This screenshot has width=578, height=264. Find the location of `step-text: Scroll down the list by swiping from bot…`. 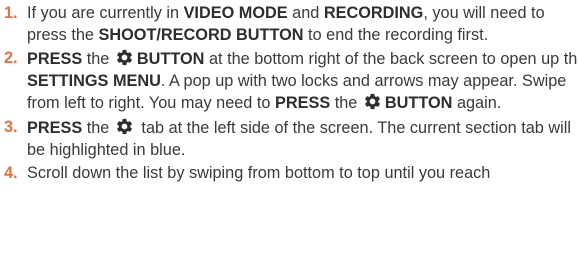

step-text: Scroll down the list by swiping from bot… is located at coordinates (259, 173).